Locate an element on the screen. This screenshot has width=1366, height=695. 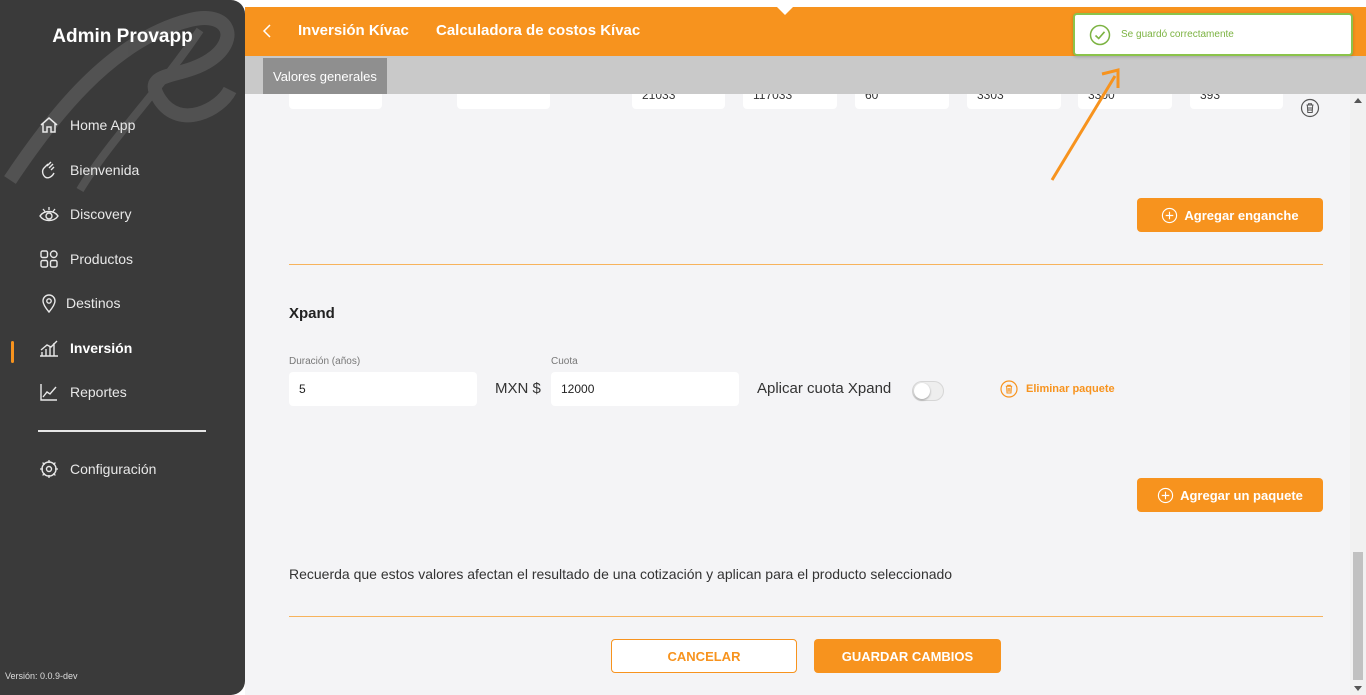
delete-package-button: Eliminar paquete is located at coordinates (1057, 389).